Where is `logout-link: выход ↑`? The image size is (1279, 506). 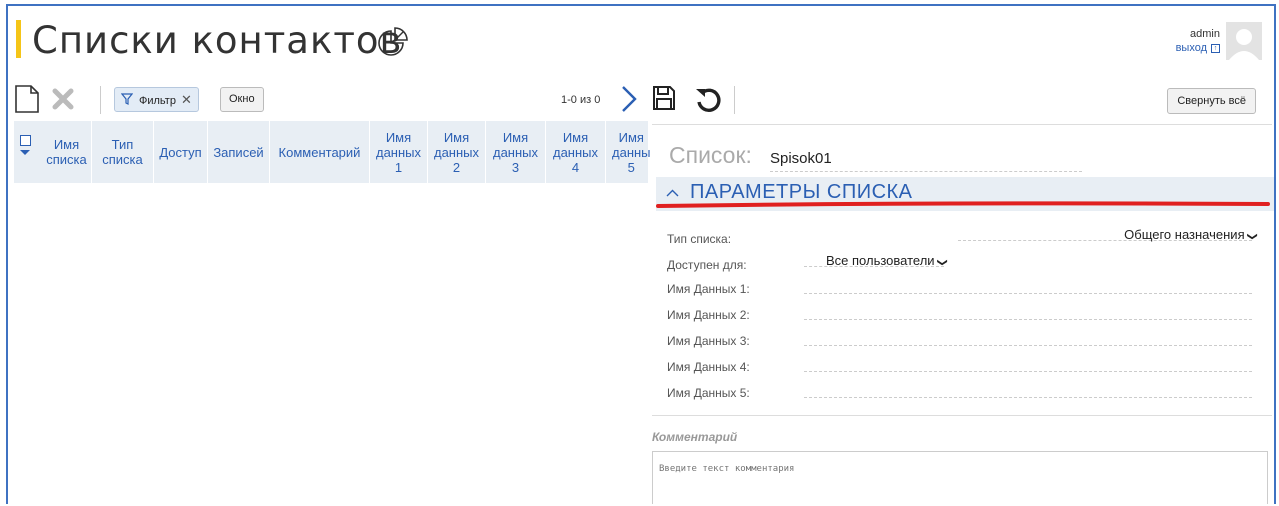 logout-link: выход ↑ is located at coordinates (1198, 48).